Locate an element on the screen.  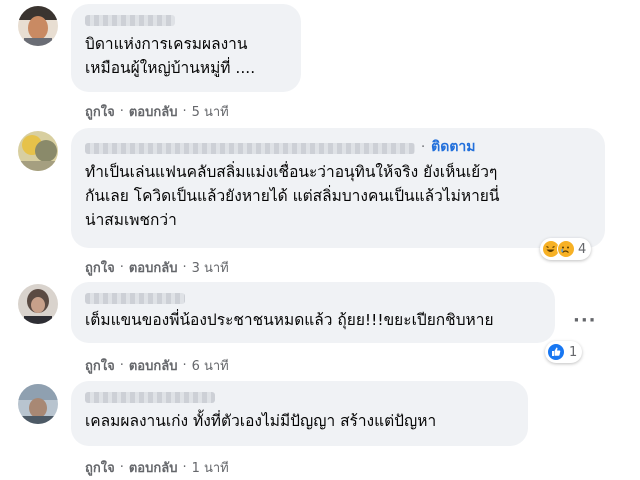
comment-actions: ถูกใจ · ตอบกลับ · 6 นาที is located at coordinates (157, 365).